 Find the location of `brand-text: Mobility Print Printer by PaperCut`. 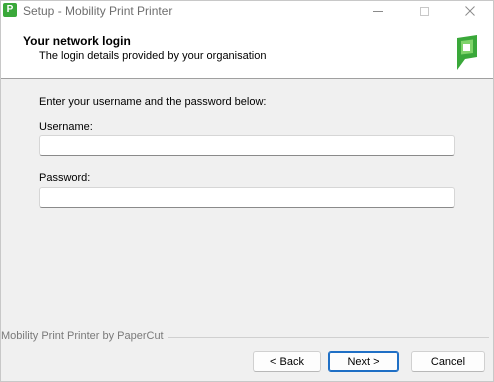

brand-text: Mobility Print Printer by PaperCut is located at coordinates (84, 336).